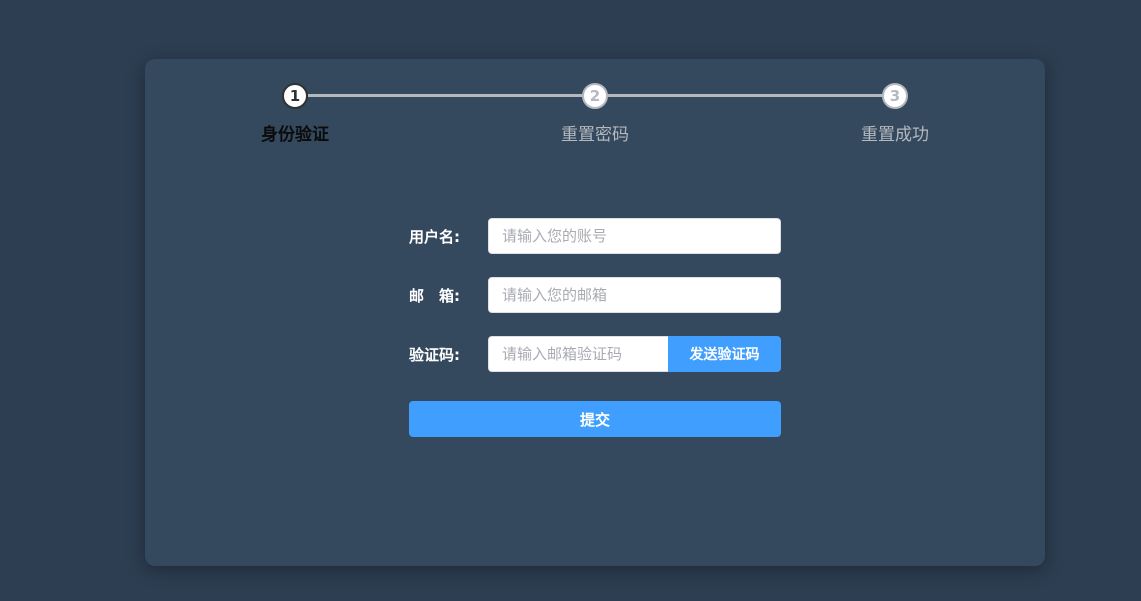 The width and height of the screenshot is (1141, 601). What do you see at coordinates (634, 236) in the screenshot?
I see `username-input` at bounding box center [634, 236].